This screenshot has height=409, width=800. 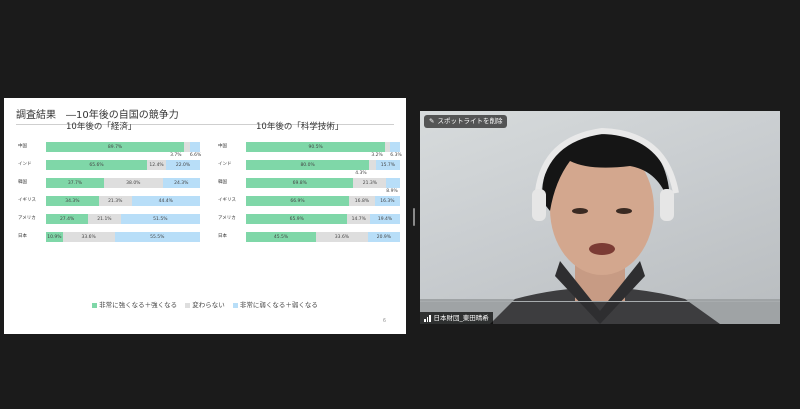 What do you see at coordinates (208, 305) in the screenshot?
I see `legend-label-same: 変わらない` at bounding box center [208, 305].